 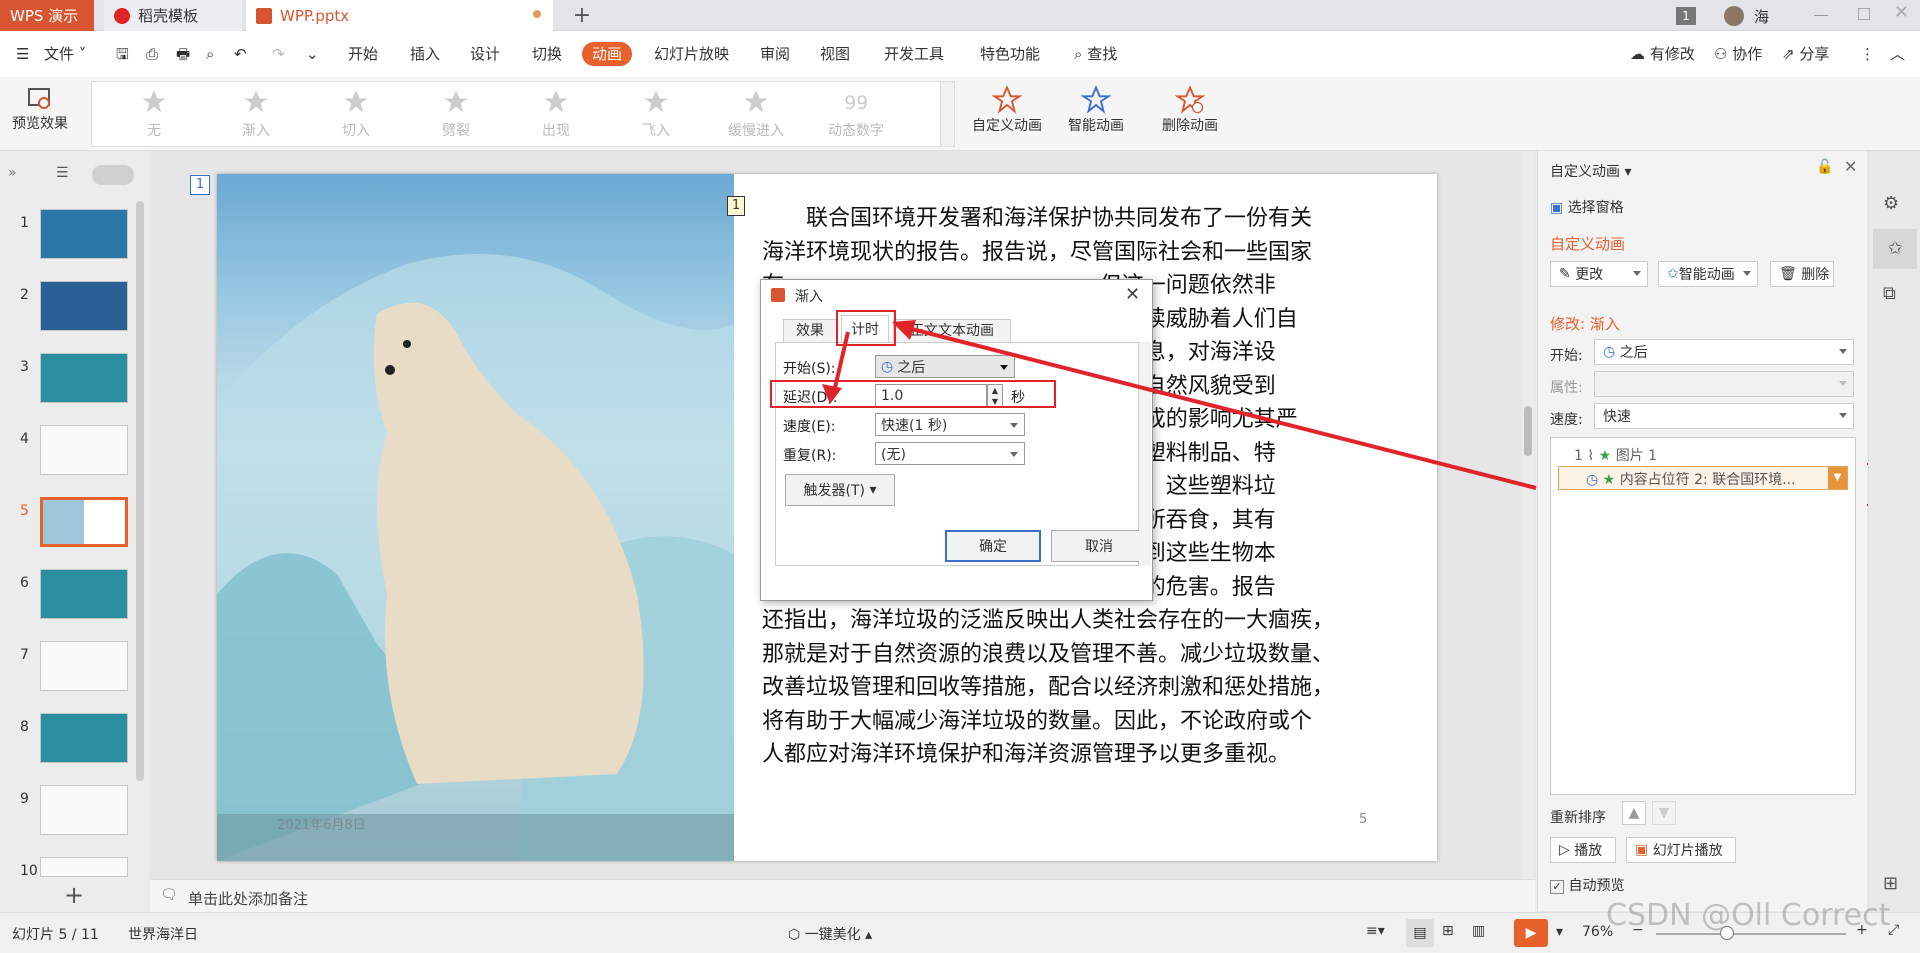 What do you see at coordinates (1559, 932) in the screenshot?
I see `play-options-icon: ▾` at bounding box center [1559, 932].